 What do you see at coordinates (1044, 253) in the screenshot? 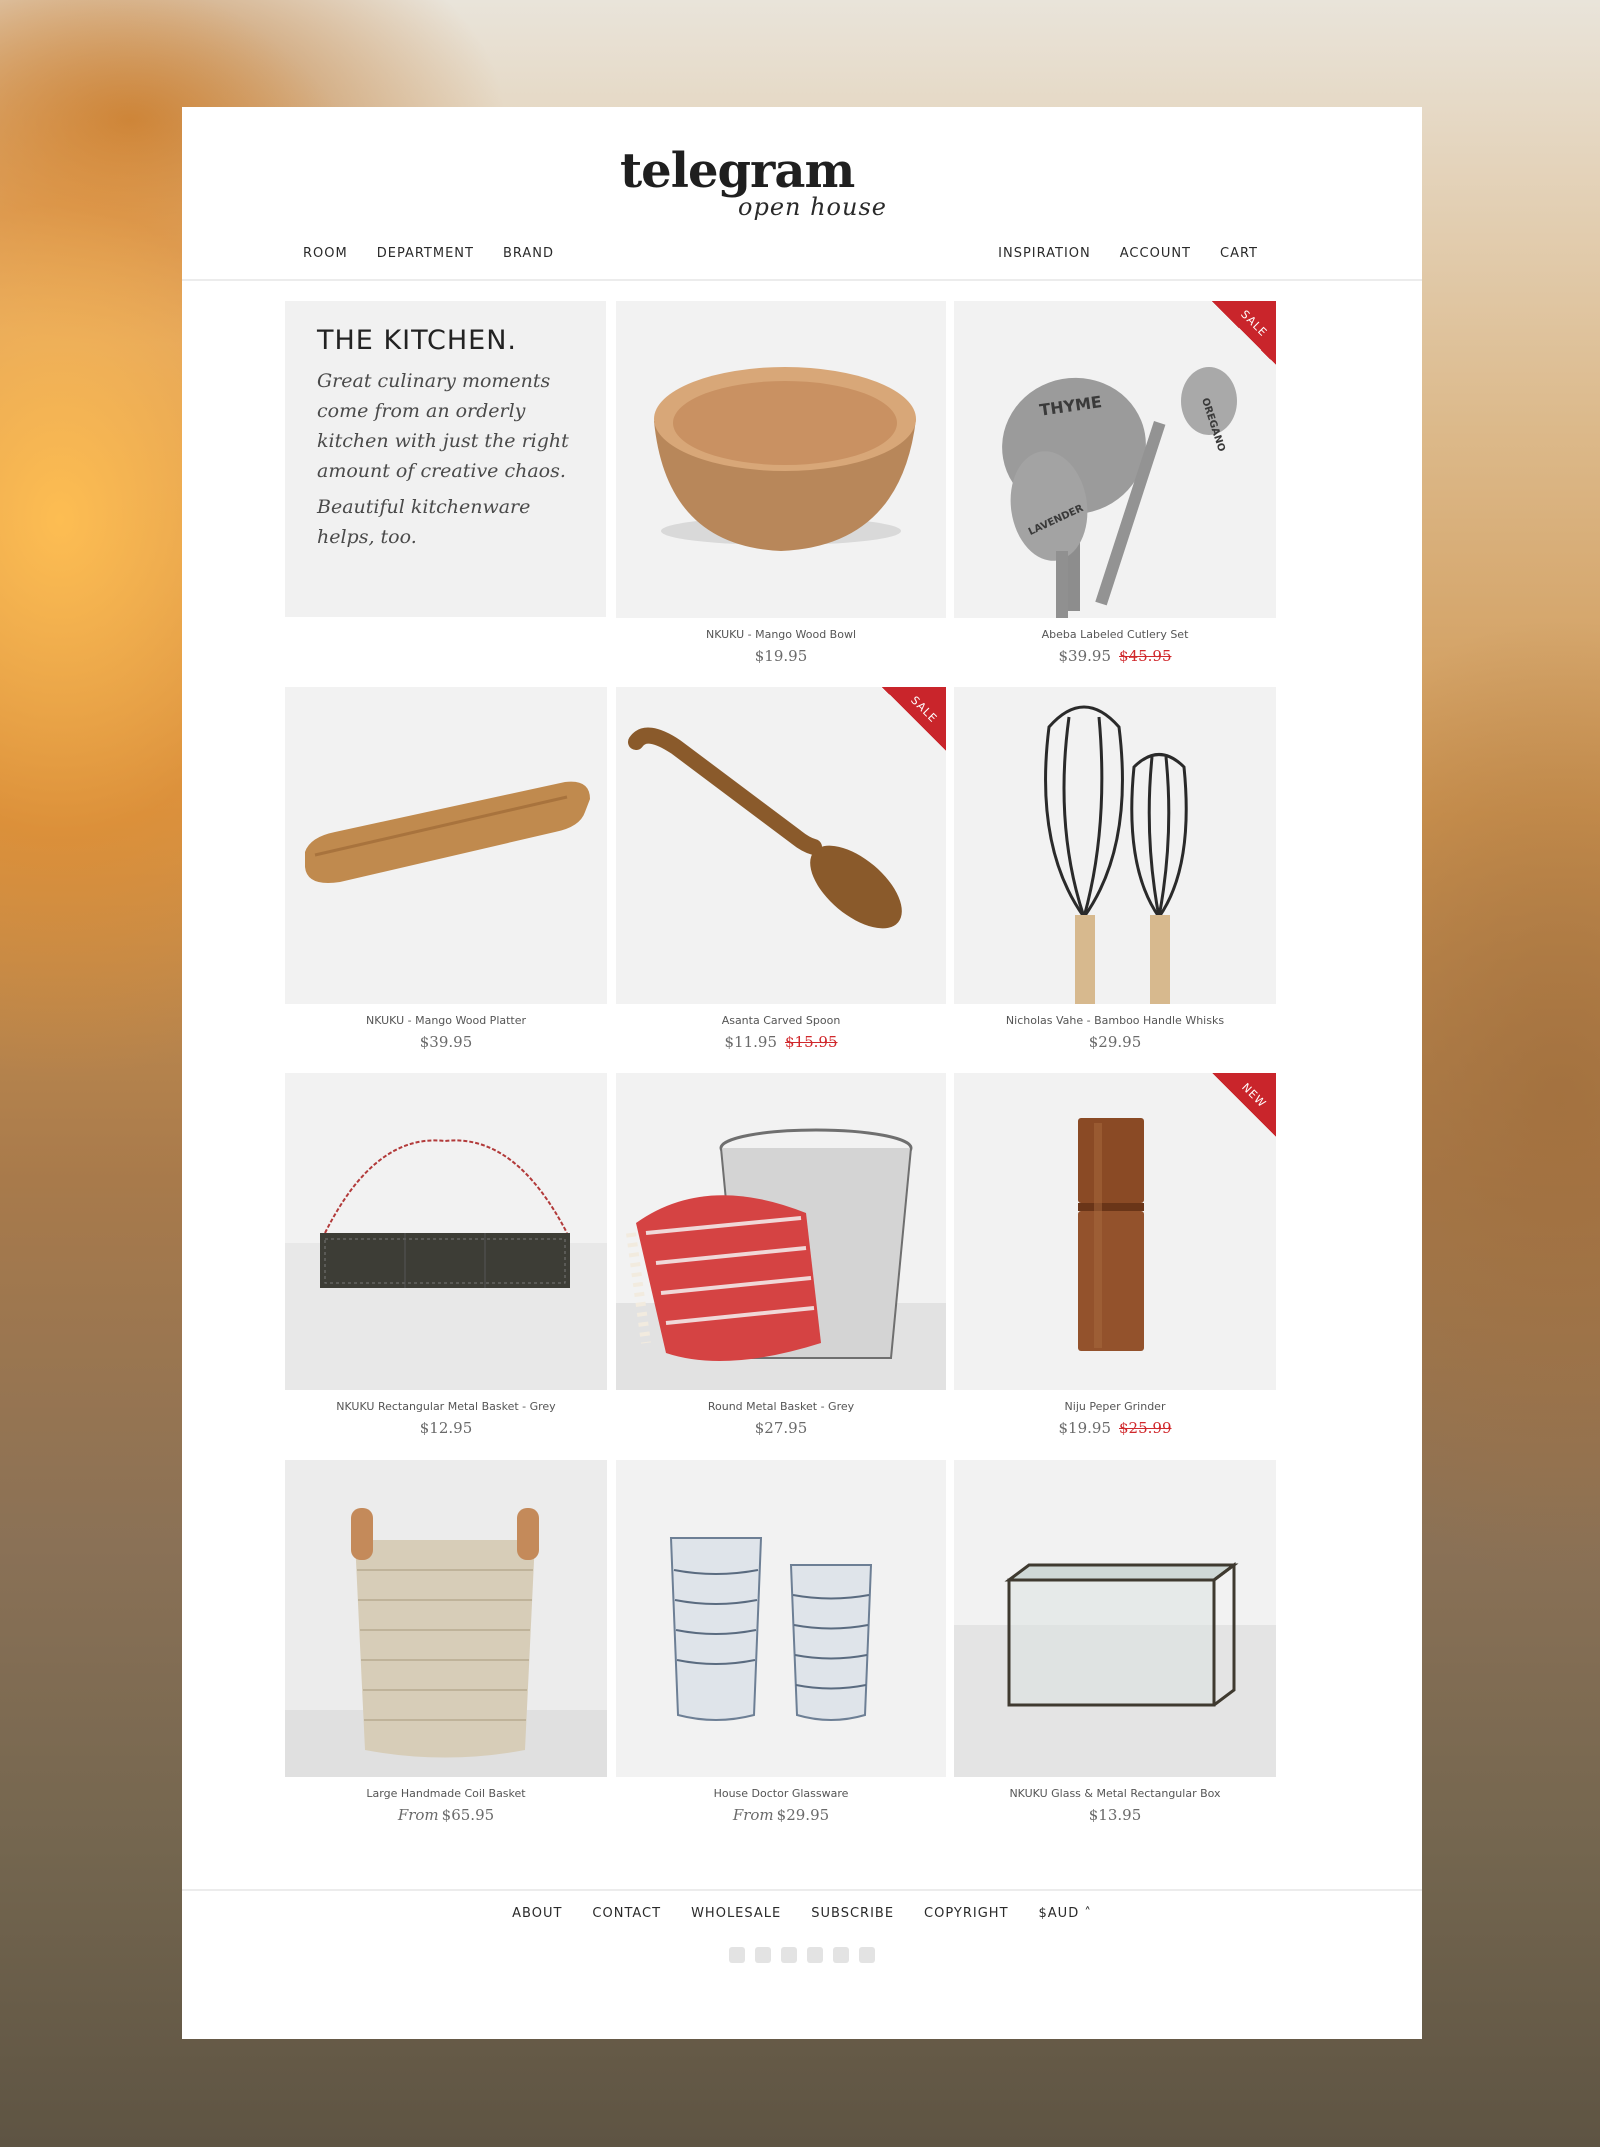
I see `nav-inspiration: INSPIRATION` at bounding box center [1044, 253].